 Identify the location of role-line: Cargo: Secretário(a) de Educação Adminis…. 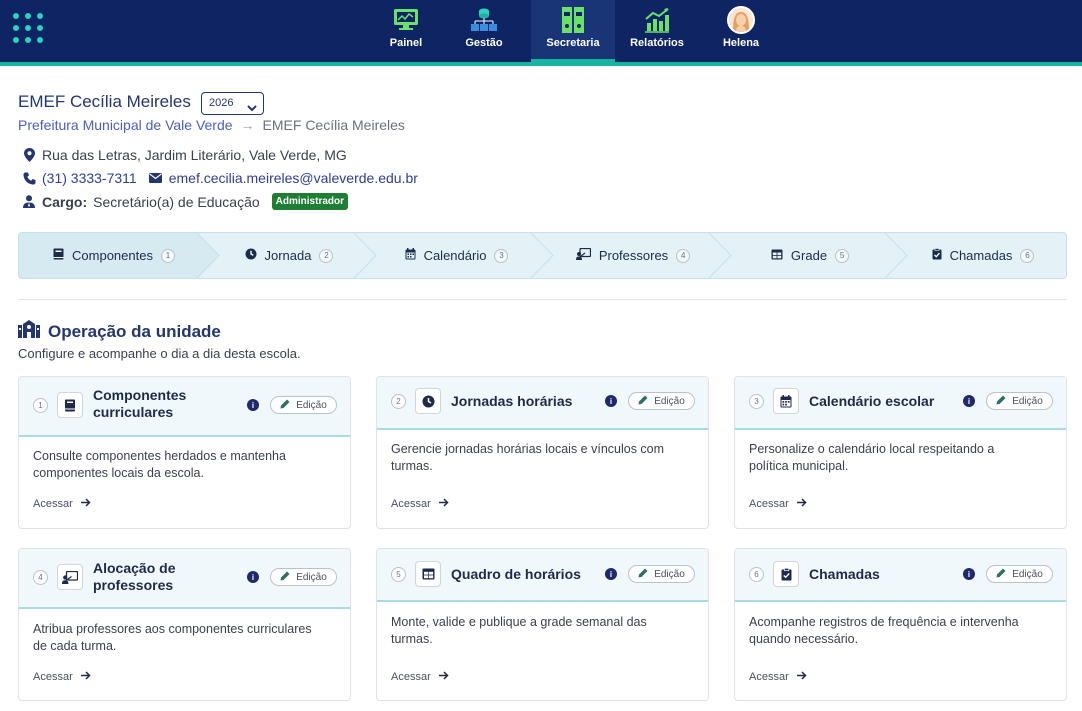
(185, 201).